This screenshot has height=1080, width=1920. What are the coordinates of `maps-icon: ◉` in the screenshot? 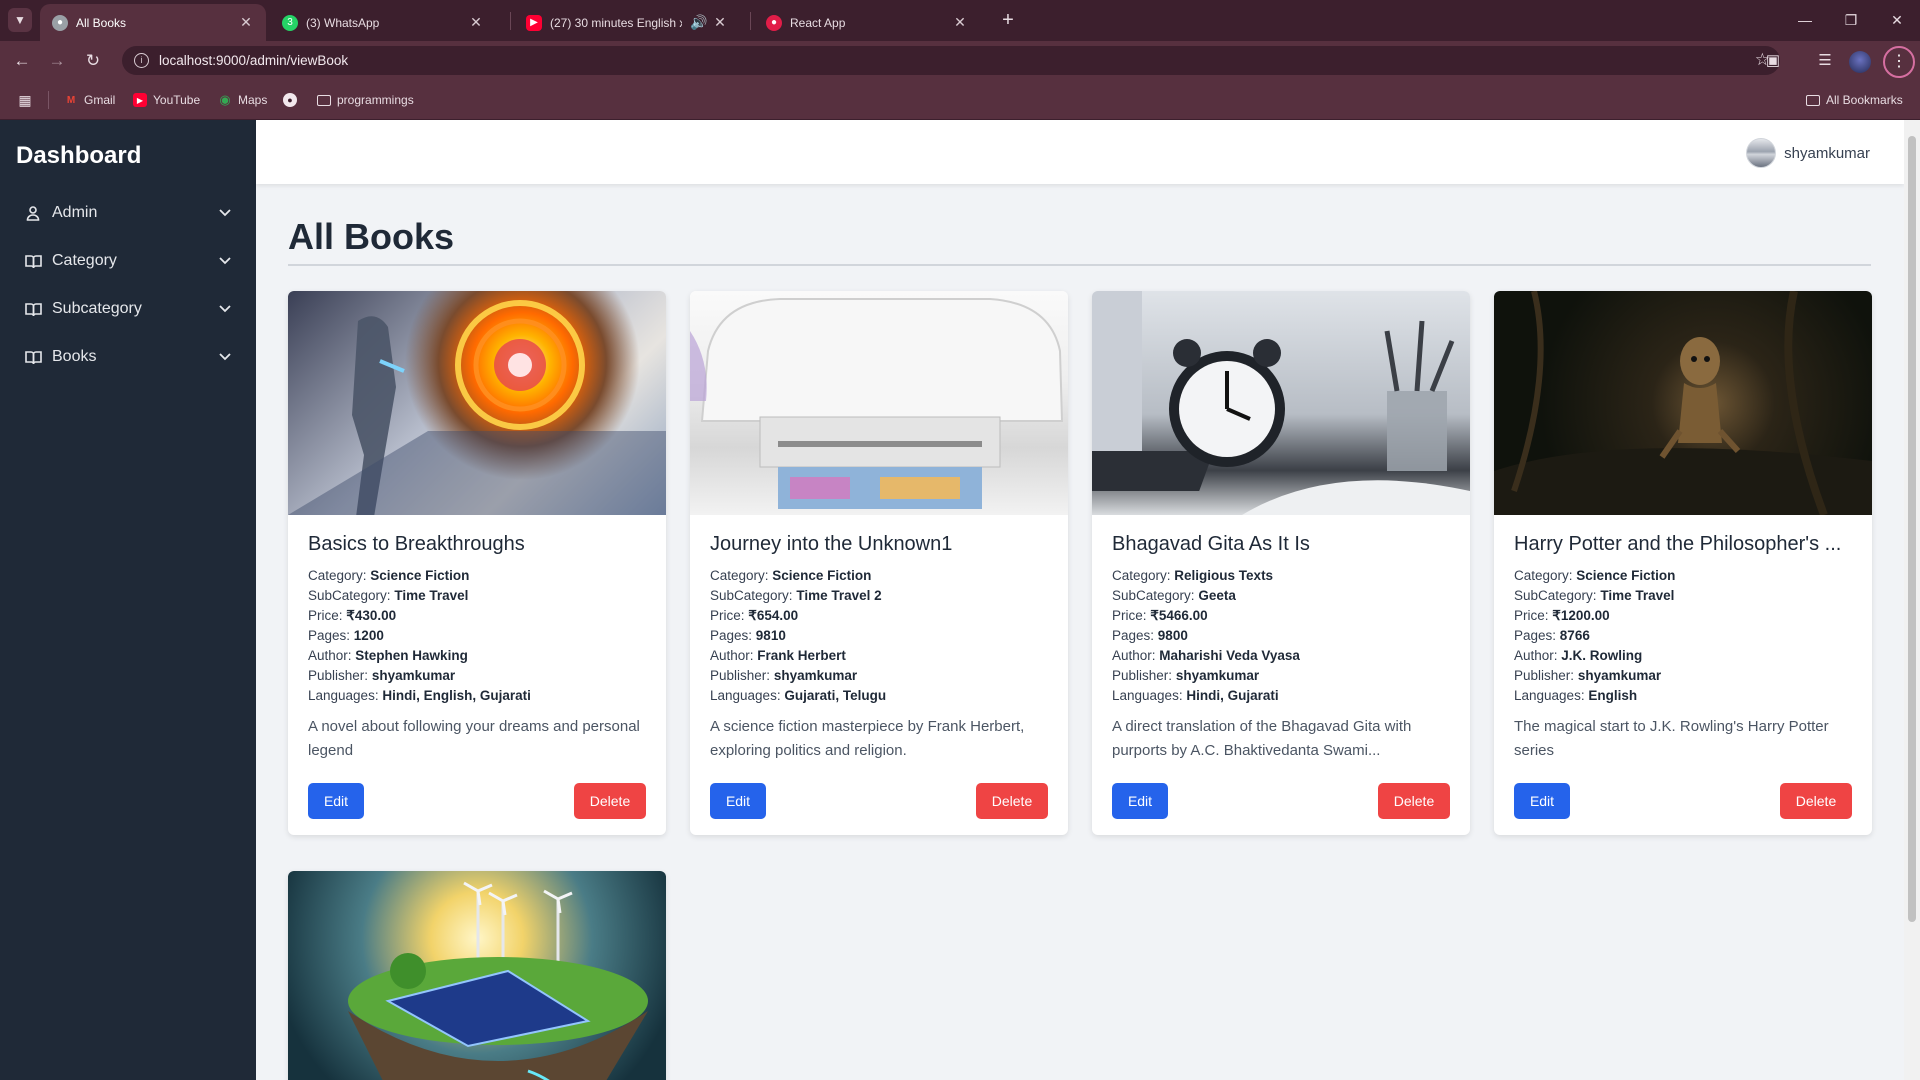 It's located at (225, 99).